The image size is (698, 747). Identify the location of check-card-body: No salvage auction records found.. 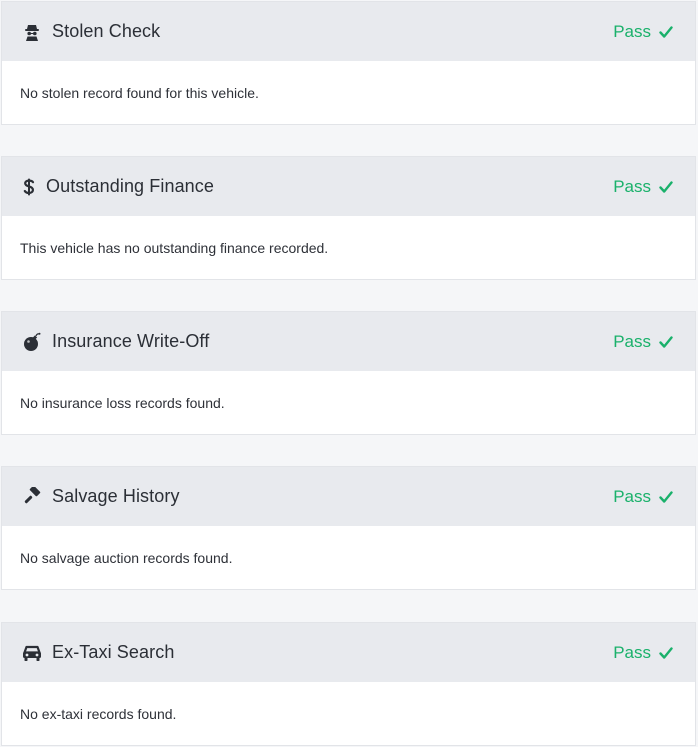
(348, 557).